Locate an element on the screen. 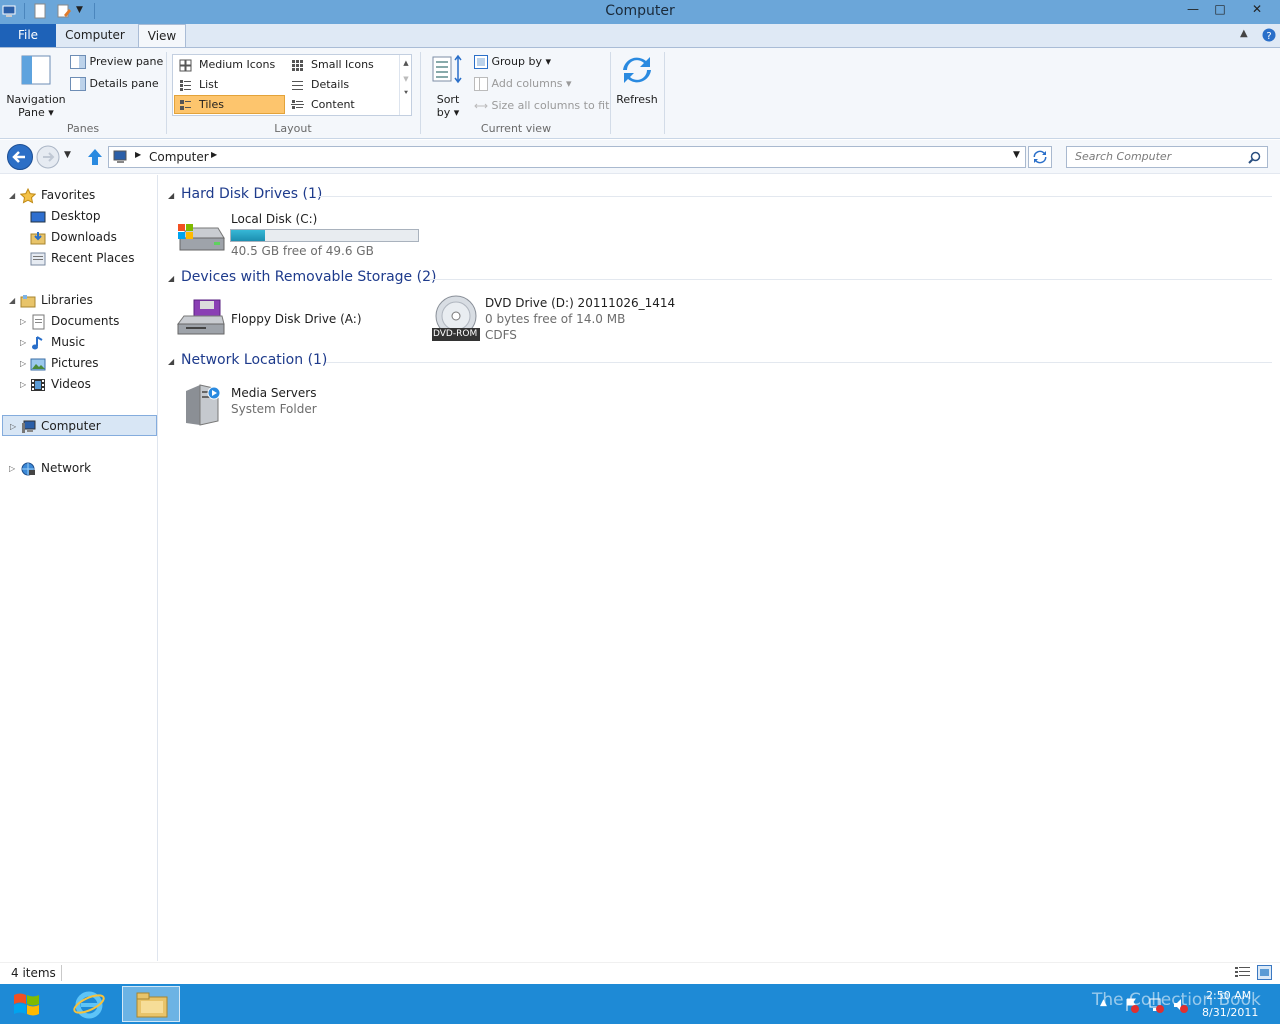 Image resolution: width=1280 pixels, height=1024 pixels. address-bar: ▶ Computer ▶ ▼ is located at coordinates (567, 157).